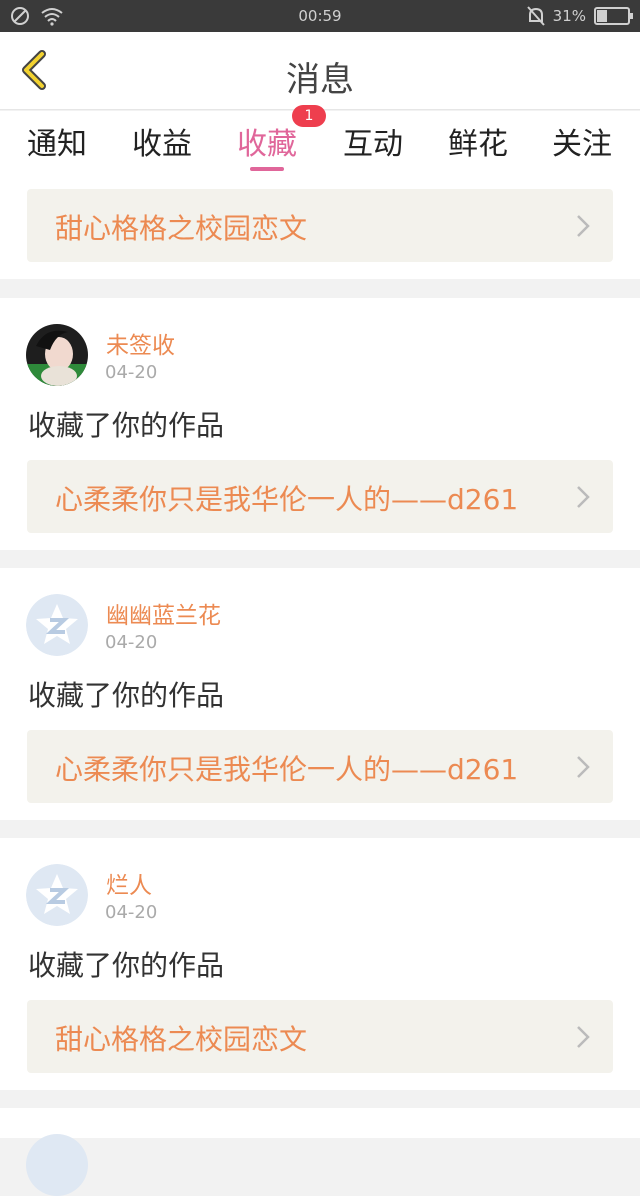 The image size is (640, 1196). I want to click on nav-header: 消息, so click(320, 71).